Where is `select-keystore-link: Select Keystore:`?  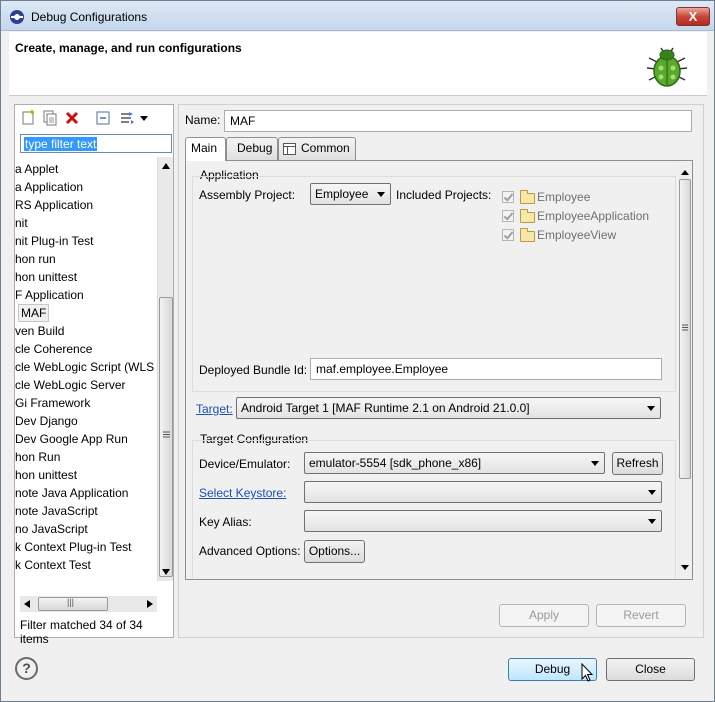
select-keystore-link: Select Keystore: is located at coordinates (242, 493).